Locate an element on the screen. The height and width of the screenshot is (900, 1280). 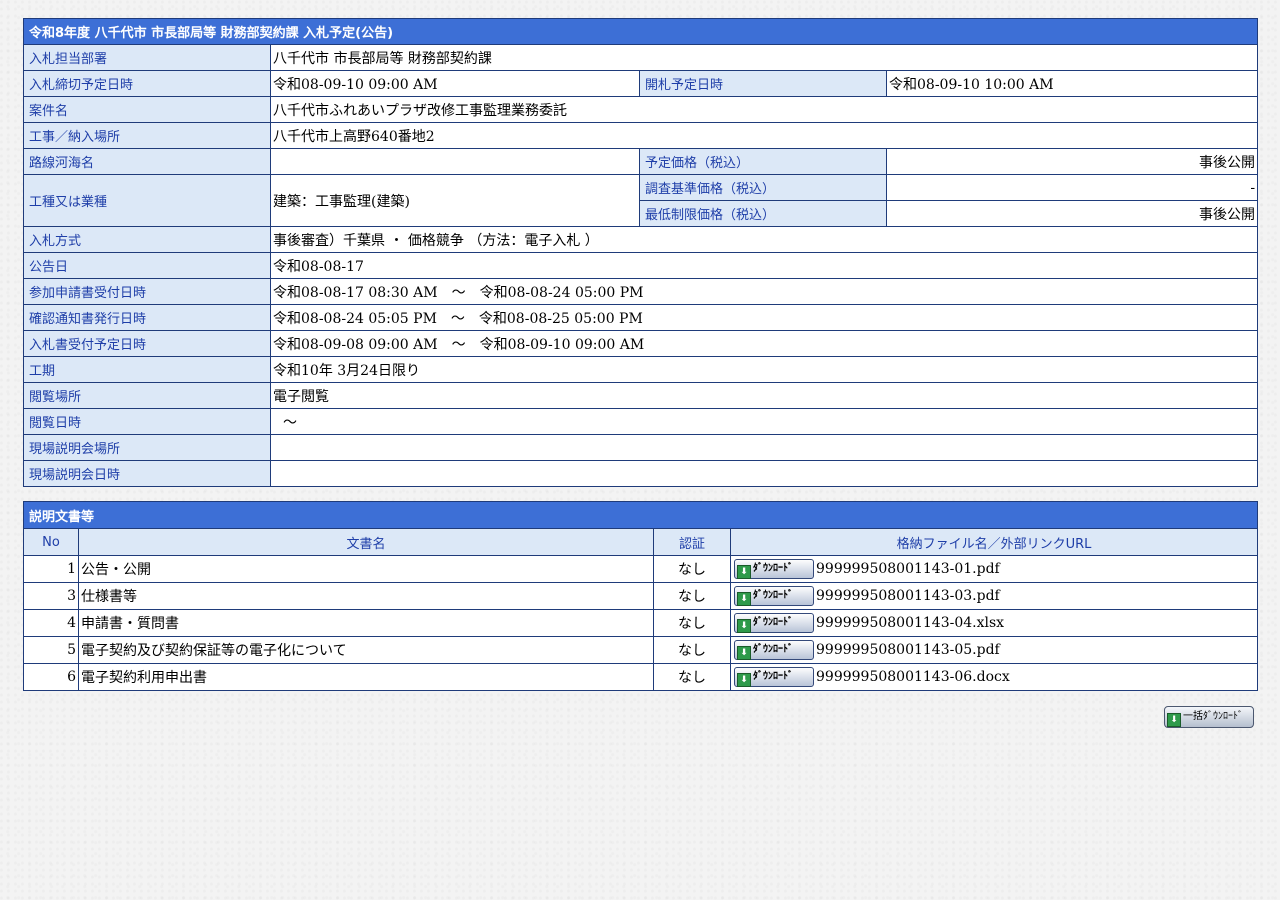
site-place-label: 現場説明会場所 is located at coordinates (147, 447).